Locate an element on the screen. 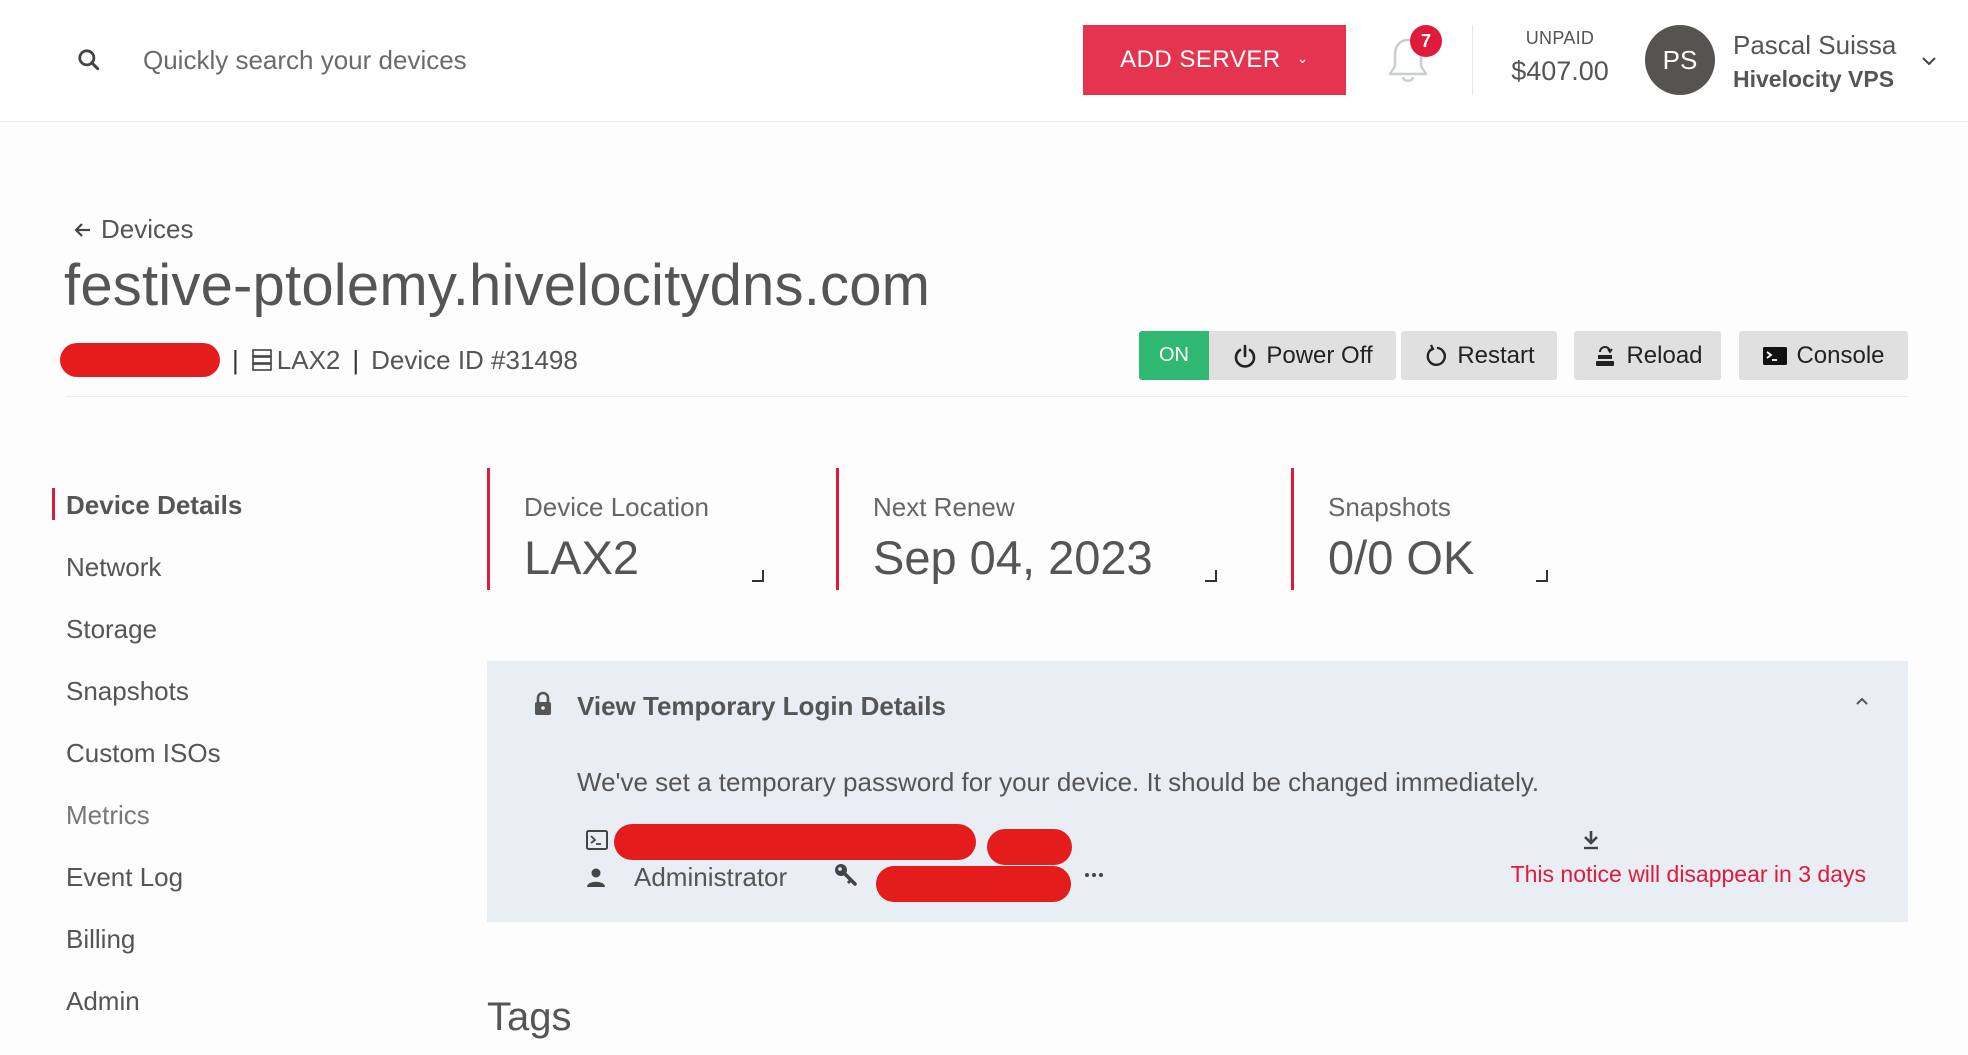 The width and height of the screenshot is (1968, 1055). restart-button: Restart is located at coordinates (1479, 355).